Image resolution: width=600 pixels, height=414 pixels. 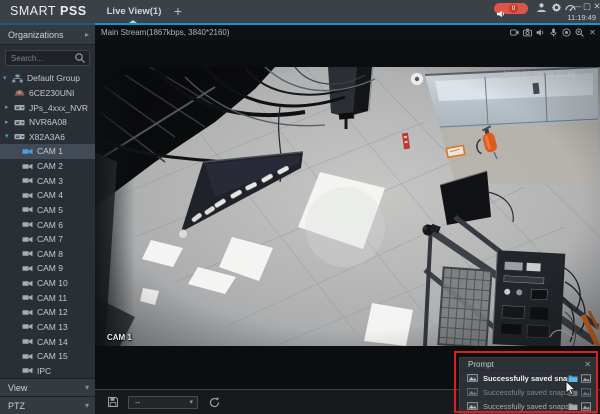 What do you see at coordinates (133, 21) in the screenshot?
I see `active-tab-notch` at bounding box center [133, 21].